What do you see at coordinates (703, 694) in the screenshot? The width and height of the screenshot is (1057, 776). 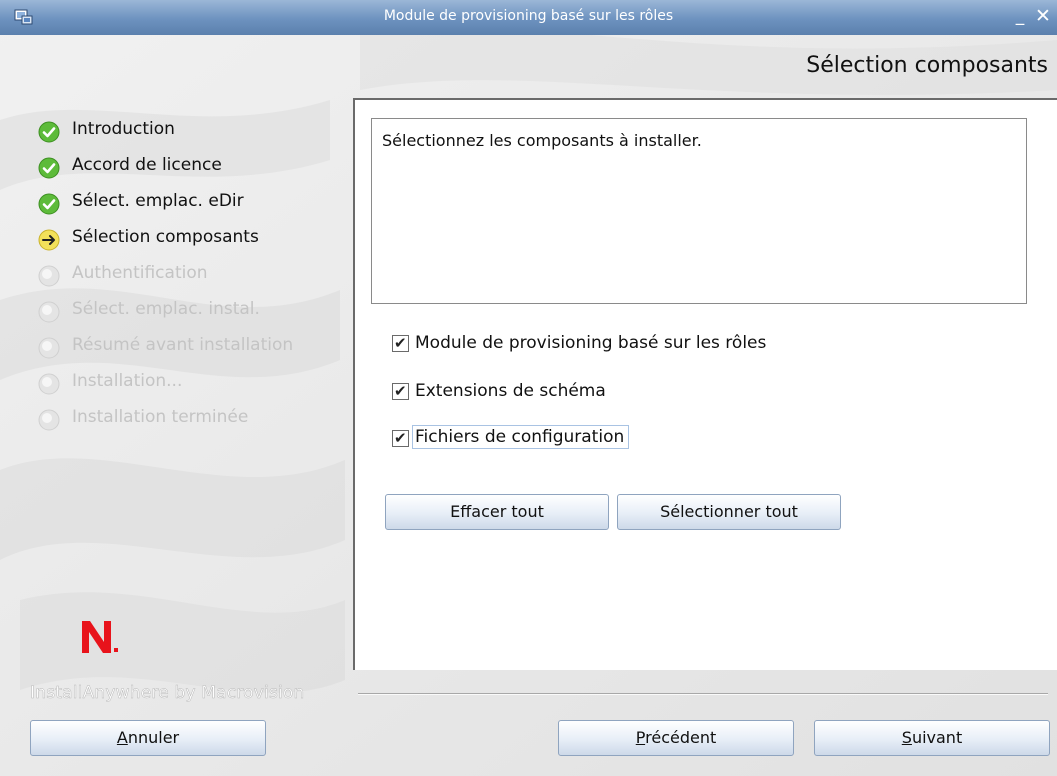 I see `footer-separator` at bounding box center [703, 694].